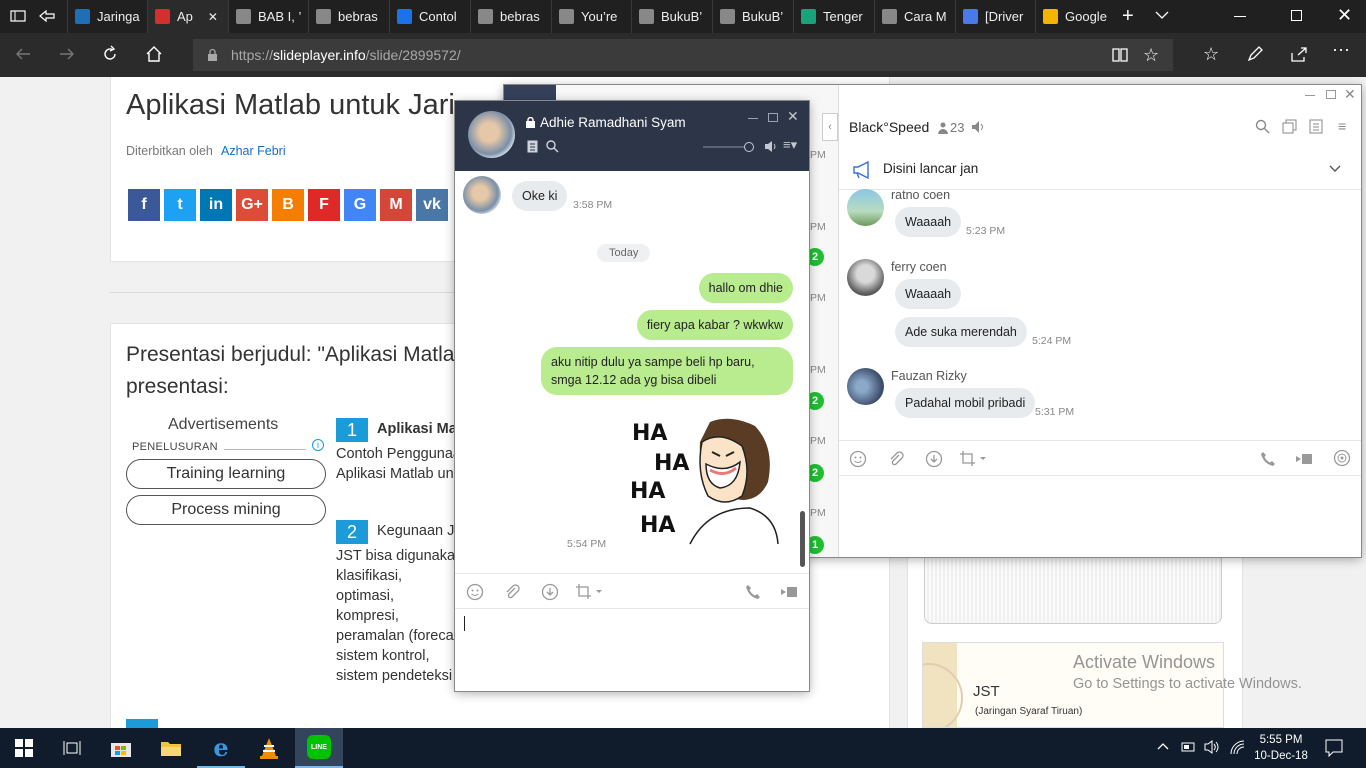 The width and height of the screenshot is (1366, 768). Describe the element at coordinates (961, 332) in the screenshot. I see `message-bubble: Ade suka merendah` at that location.